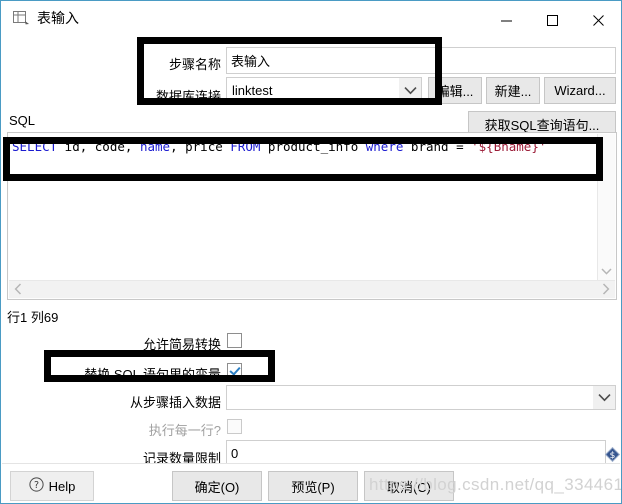 The height and width of the screenshot is (504, 622). What do you see at coordinates (22, 120) in the screenshot?
I see `sql-label: SQL` at bounding box center [22, 120].